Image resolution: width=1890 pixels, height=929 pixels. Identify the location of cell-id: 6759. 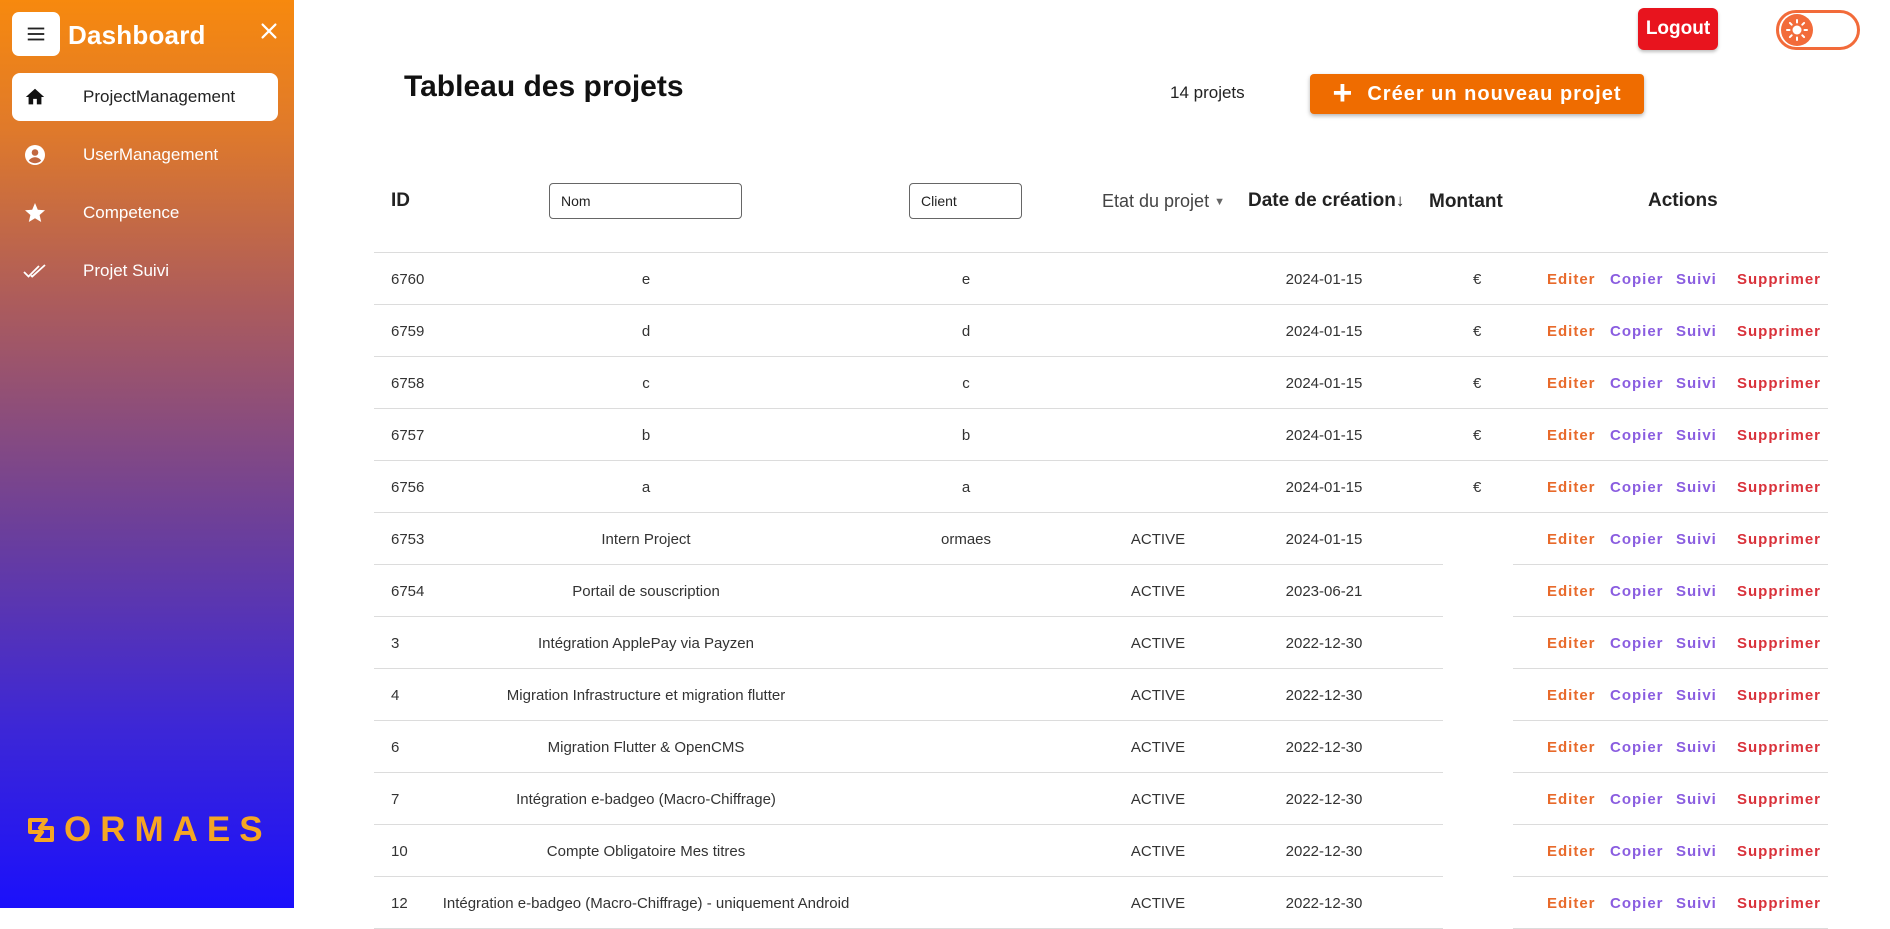
(408, 331).